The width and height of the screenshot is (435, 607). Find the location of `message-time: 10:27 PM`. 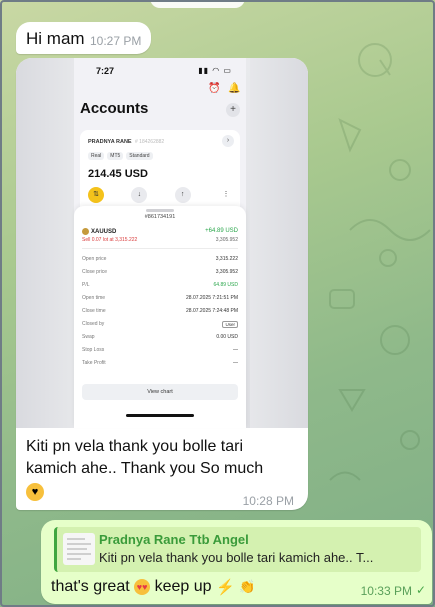

message-time: 10:27 PM is located at coordinates (116, 41).